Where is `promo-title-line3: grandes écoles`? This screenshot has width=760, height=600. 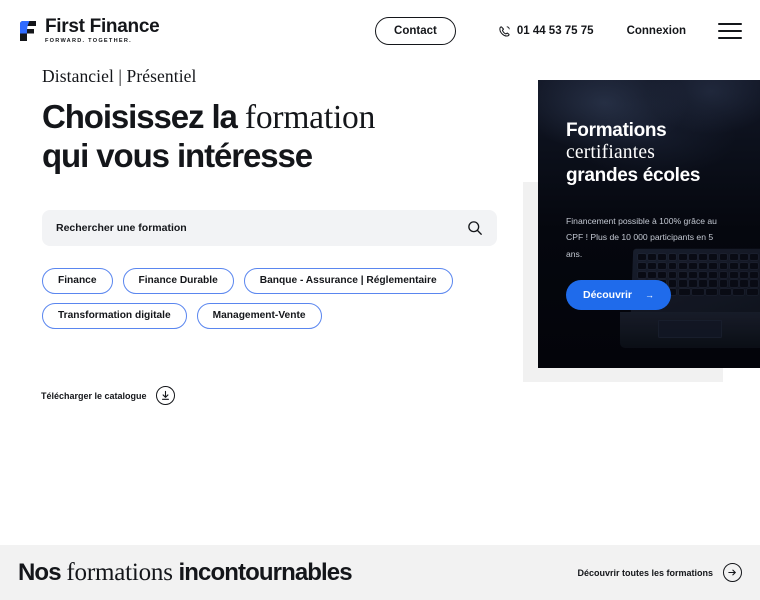
promo-title-line3: grandes écoles is located at coordinates (633, 175).